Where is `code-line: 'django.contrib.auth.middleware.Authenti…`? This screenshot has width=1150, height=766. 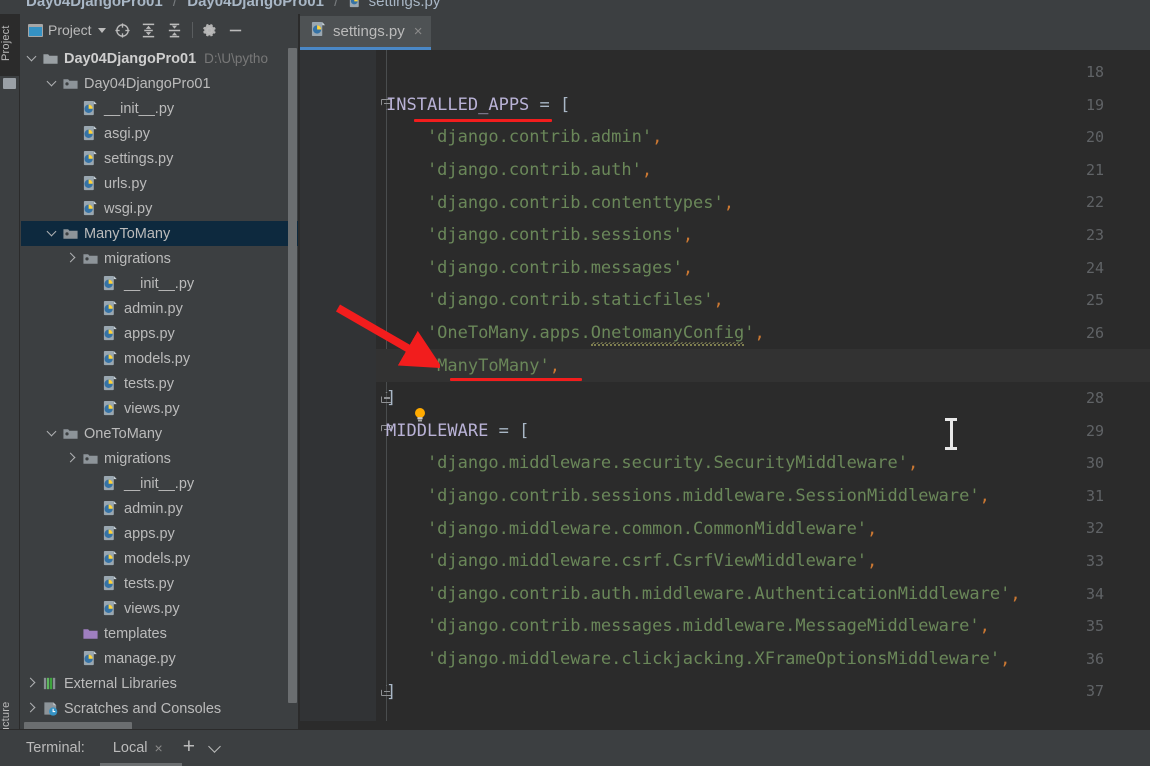
code-line: 'django.contrib.auth.middleware.Authenti… is located at coordinates (763, 594).